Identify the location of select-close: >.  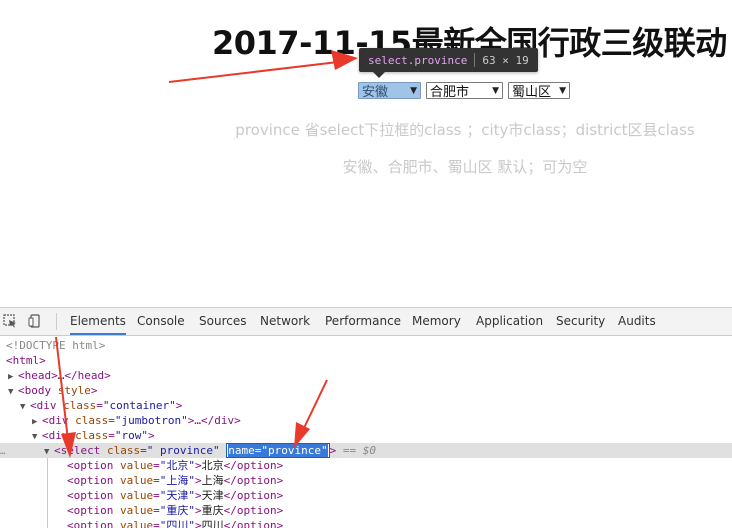
(333, 450).